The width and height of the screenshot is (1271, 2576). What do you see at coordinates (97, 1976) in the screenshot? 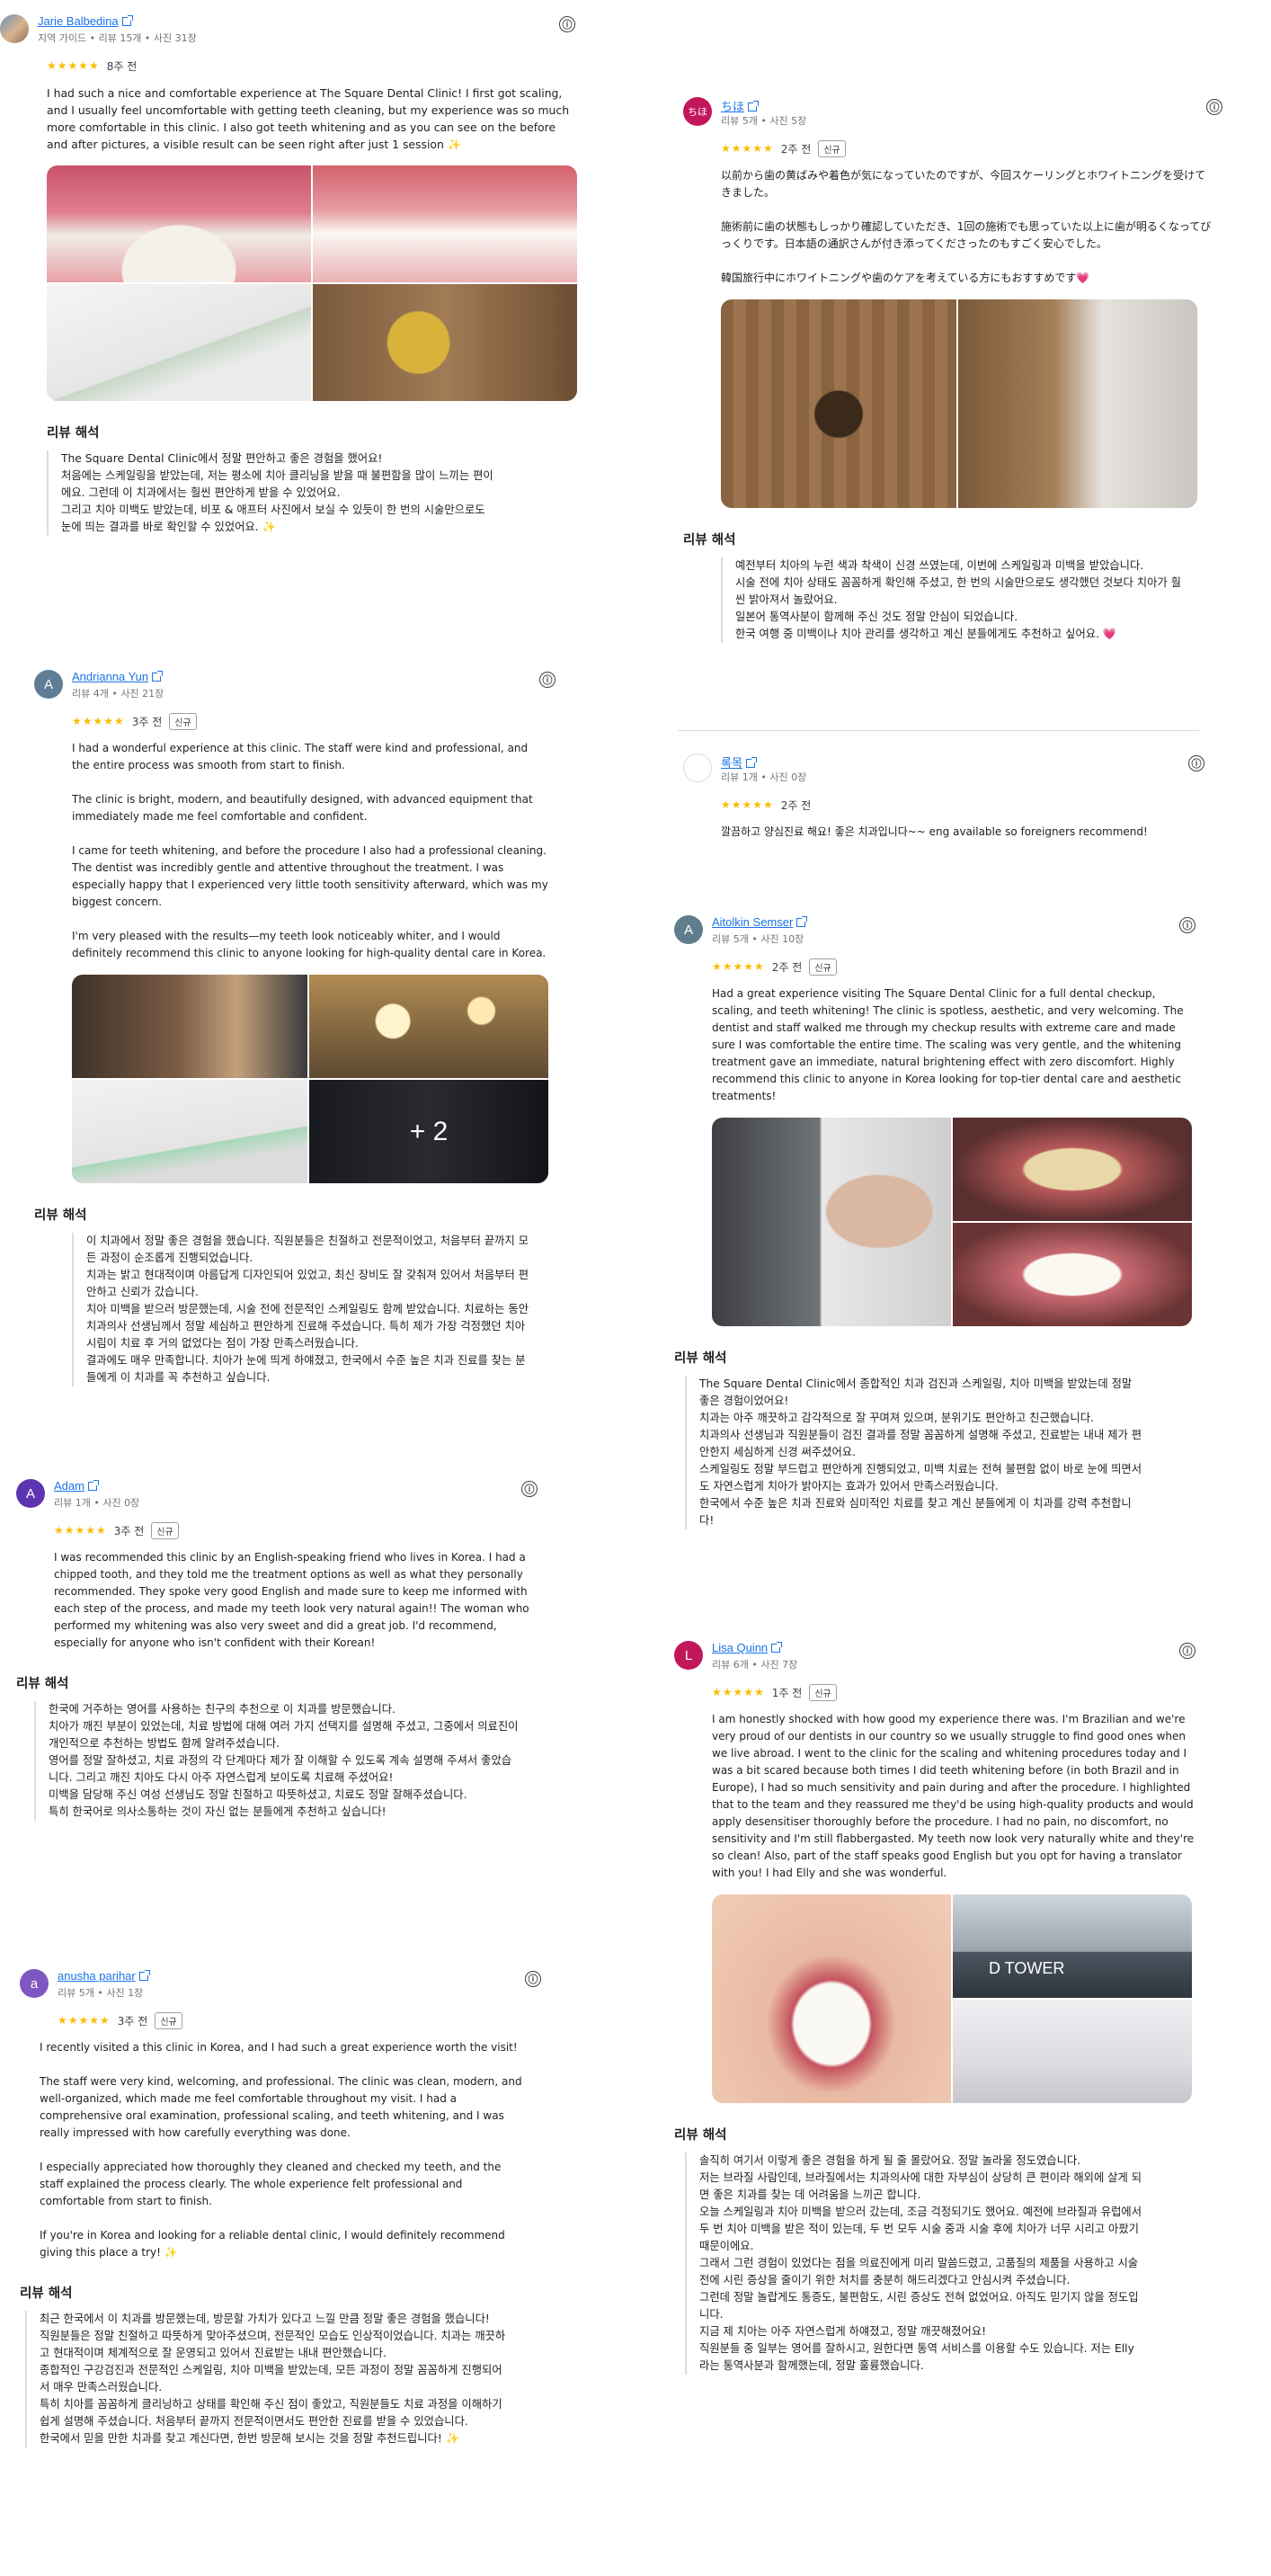
I see `reviewer-name: anusha parihar` at bounding box center [97, 1976].